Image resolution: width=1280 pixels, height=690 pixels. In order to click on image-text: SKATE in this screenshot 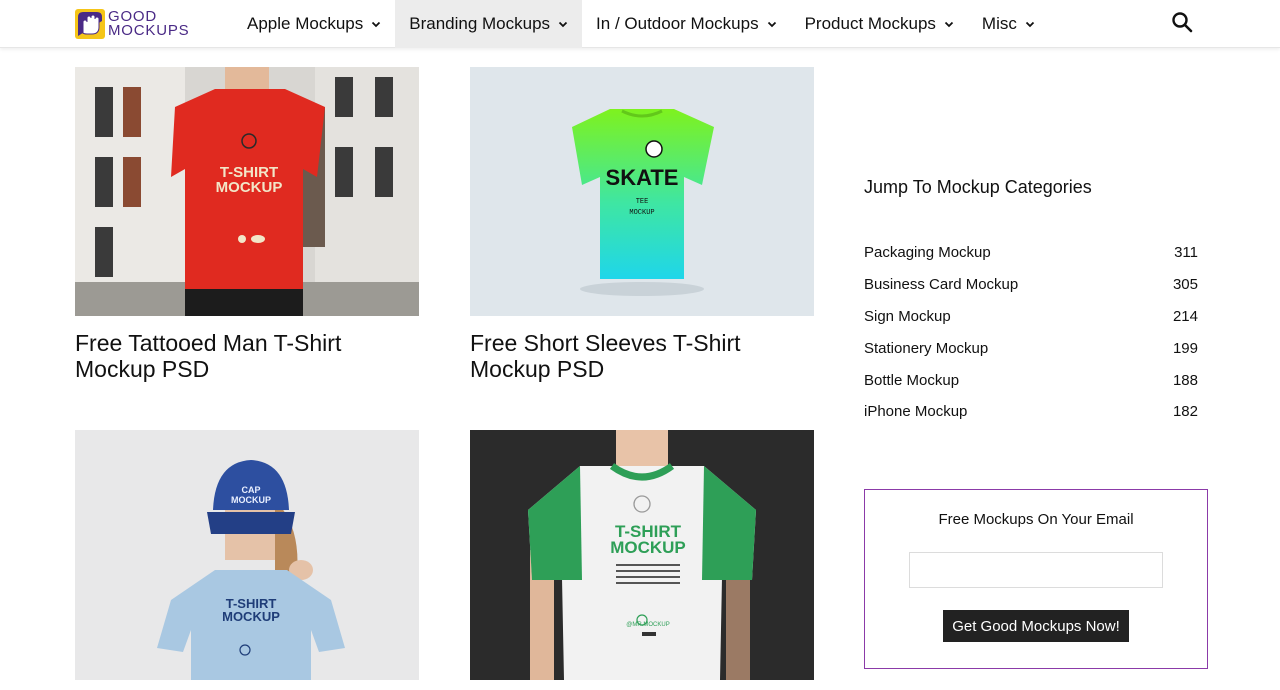, I will do `click(642, 177)`.